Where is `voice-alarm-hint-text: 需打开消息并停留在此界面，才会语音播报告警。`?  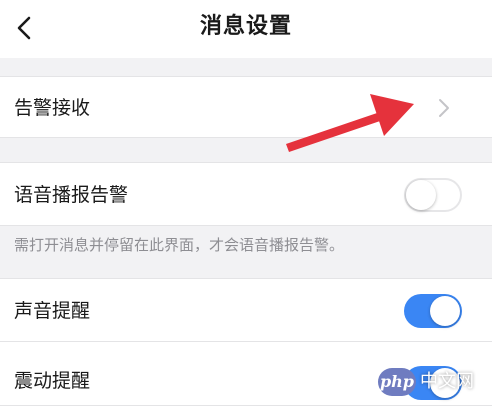
voice-alarm-hint-text: 需打开消息并停留在此界面，才会语音播报告警。 is located at coordinates (179, 245).